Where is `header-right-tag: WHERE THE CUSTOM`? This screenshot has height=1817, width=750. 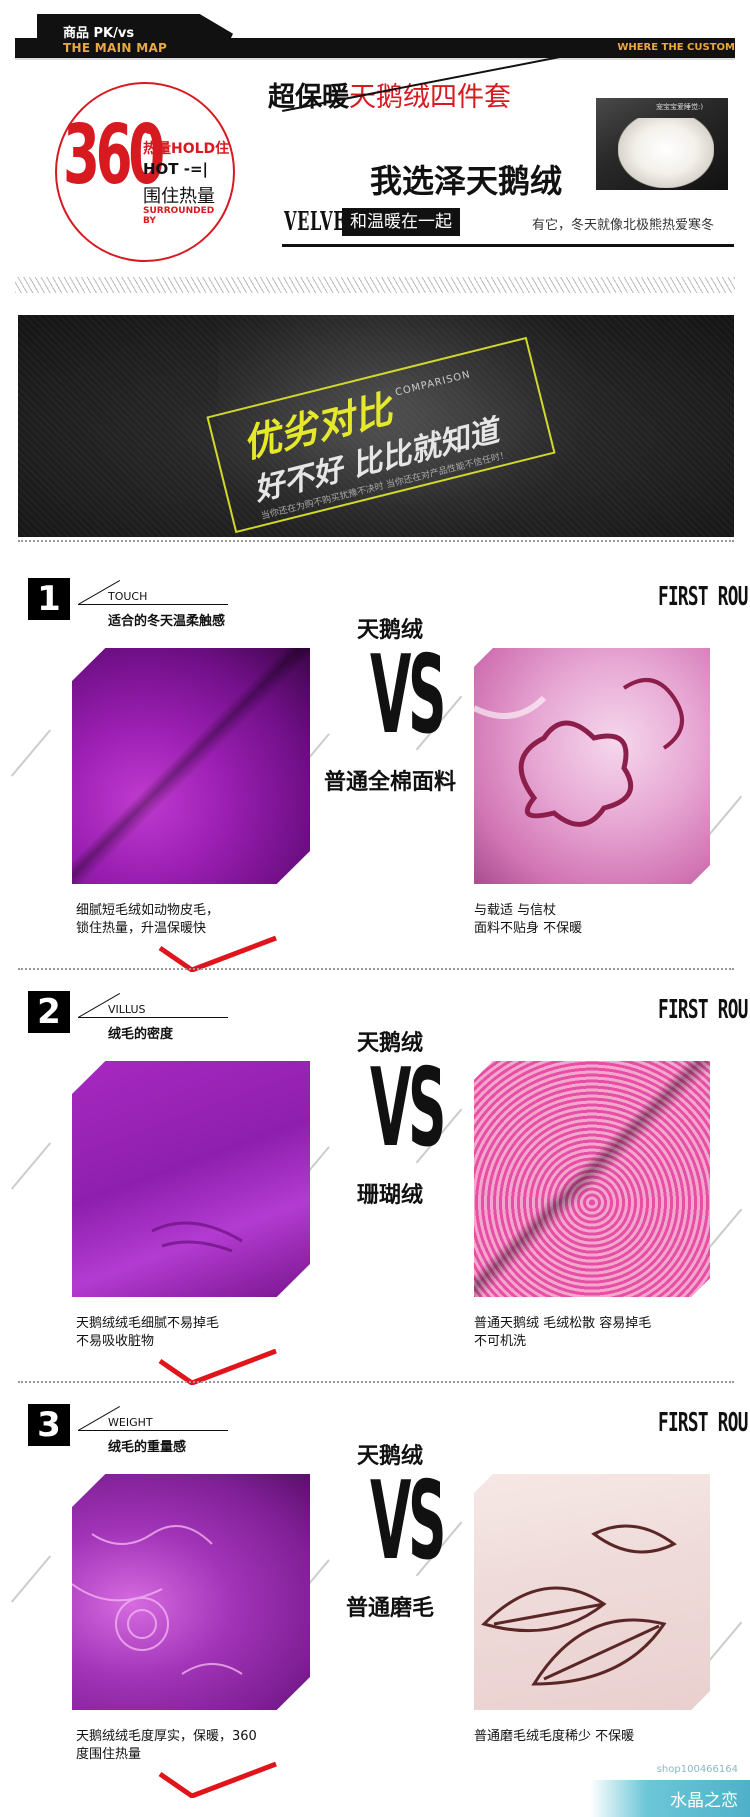
header-right-tag: WHERE THE CUSTOM is located at coordinates (676, 47).